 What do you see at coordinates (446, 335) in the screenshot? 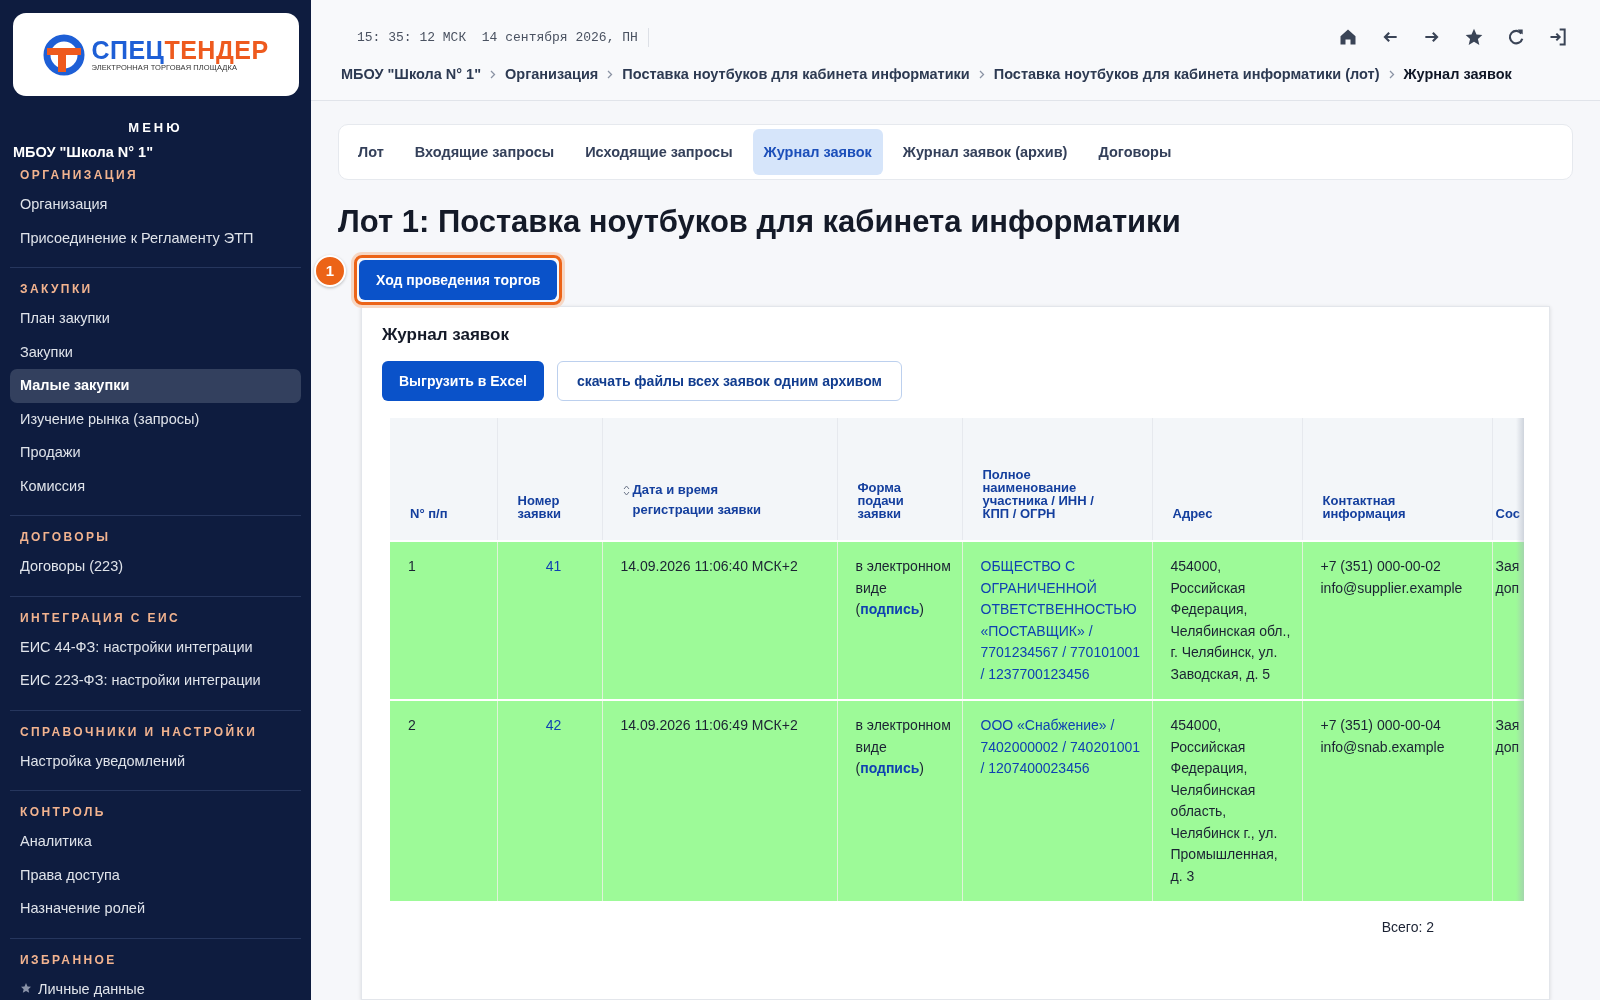
I see `panel-title: Журнал заявок` at bounding box center [446, 335].